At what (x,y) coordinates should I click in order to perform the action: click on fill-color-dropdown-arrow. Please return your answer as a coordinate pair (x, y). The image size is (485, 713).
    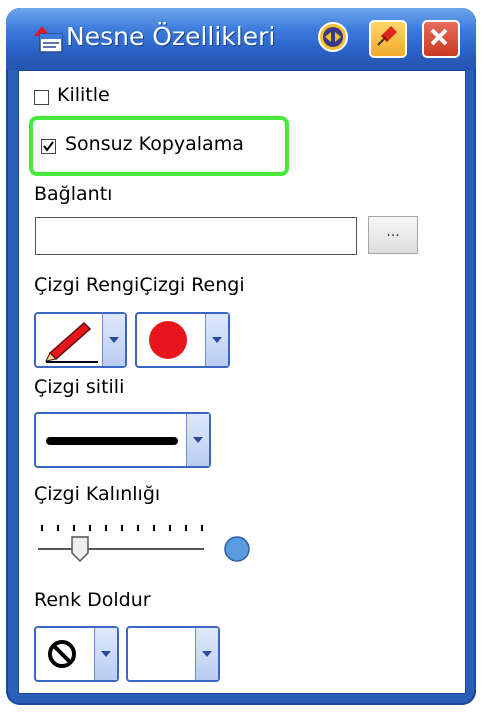
    Looking at the image, I should click on (206, 654).